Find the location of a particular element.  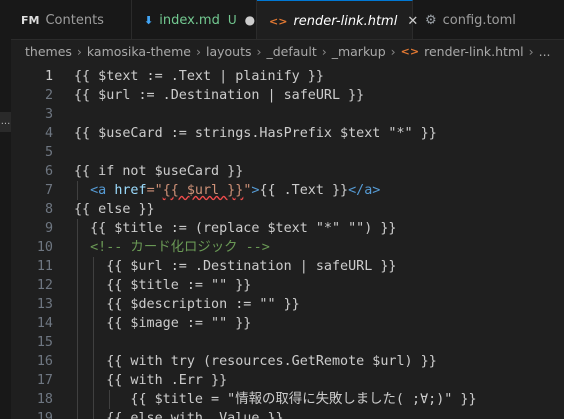

line-code: {{ $text := .Text | plainify }} is located at coordinates (199, 76).